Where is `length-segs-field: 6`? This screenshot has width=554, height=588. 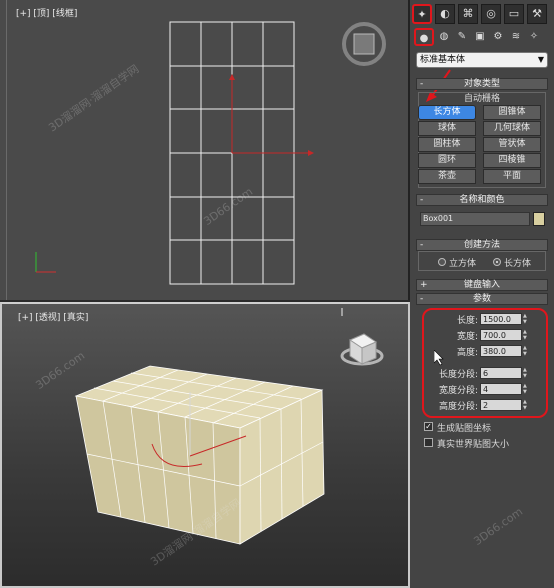 length-segs-field: 6 is located at coordinates (501, 373).